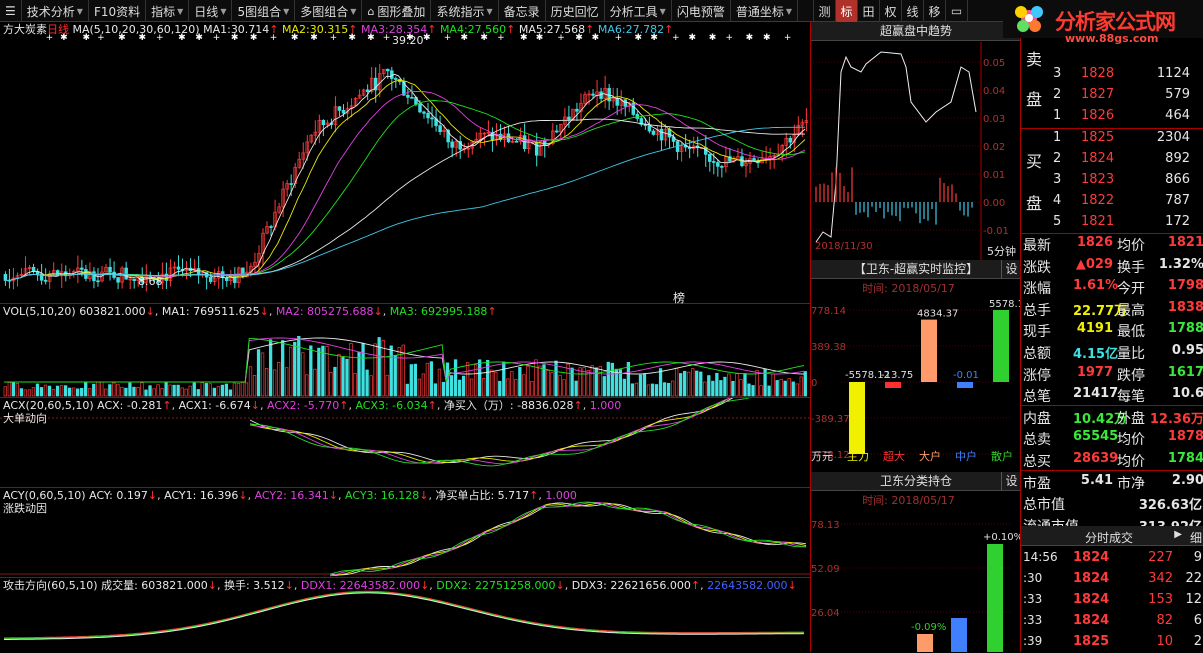 The height and width of the screenshot is (653, 1203). I want to click on monitor-bar, so click(929, 350).